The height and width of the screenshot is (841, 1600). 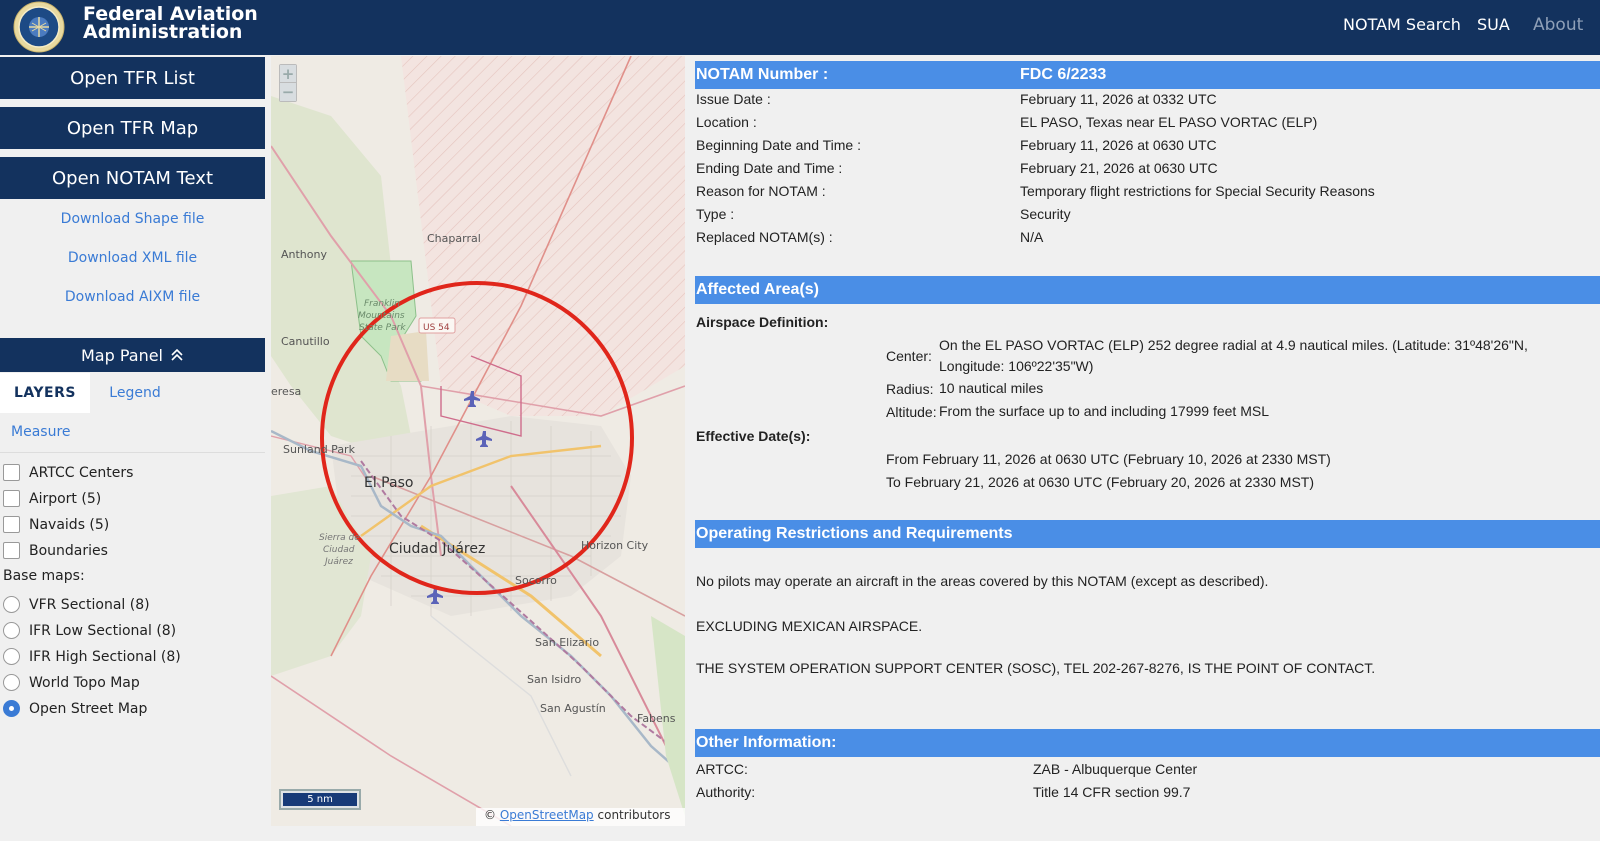 What do you see at coordinates (909, 356) in the screenshot?
I see `center-label: Center:` at bounding box center [909, 356].